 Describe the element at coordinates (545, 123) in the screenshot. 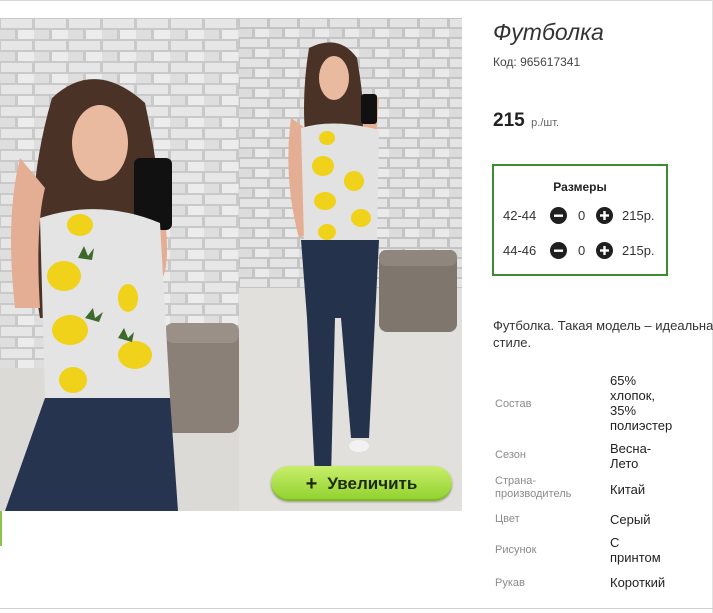

I see `price-unit: р./шт.` at that location.